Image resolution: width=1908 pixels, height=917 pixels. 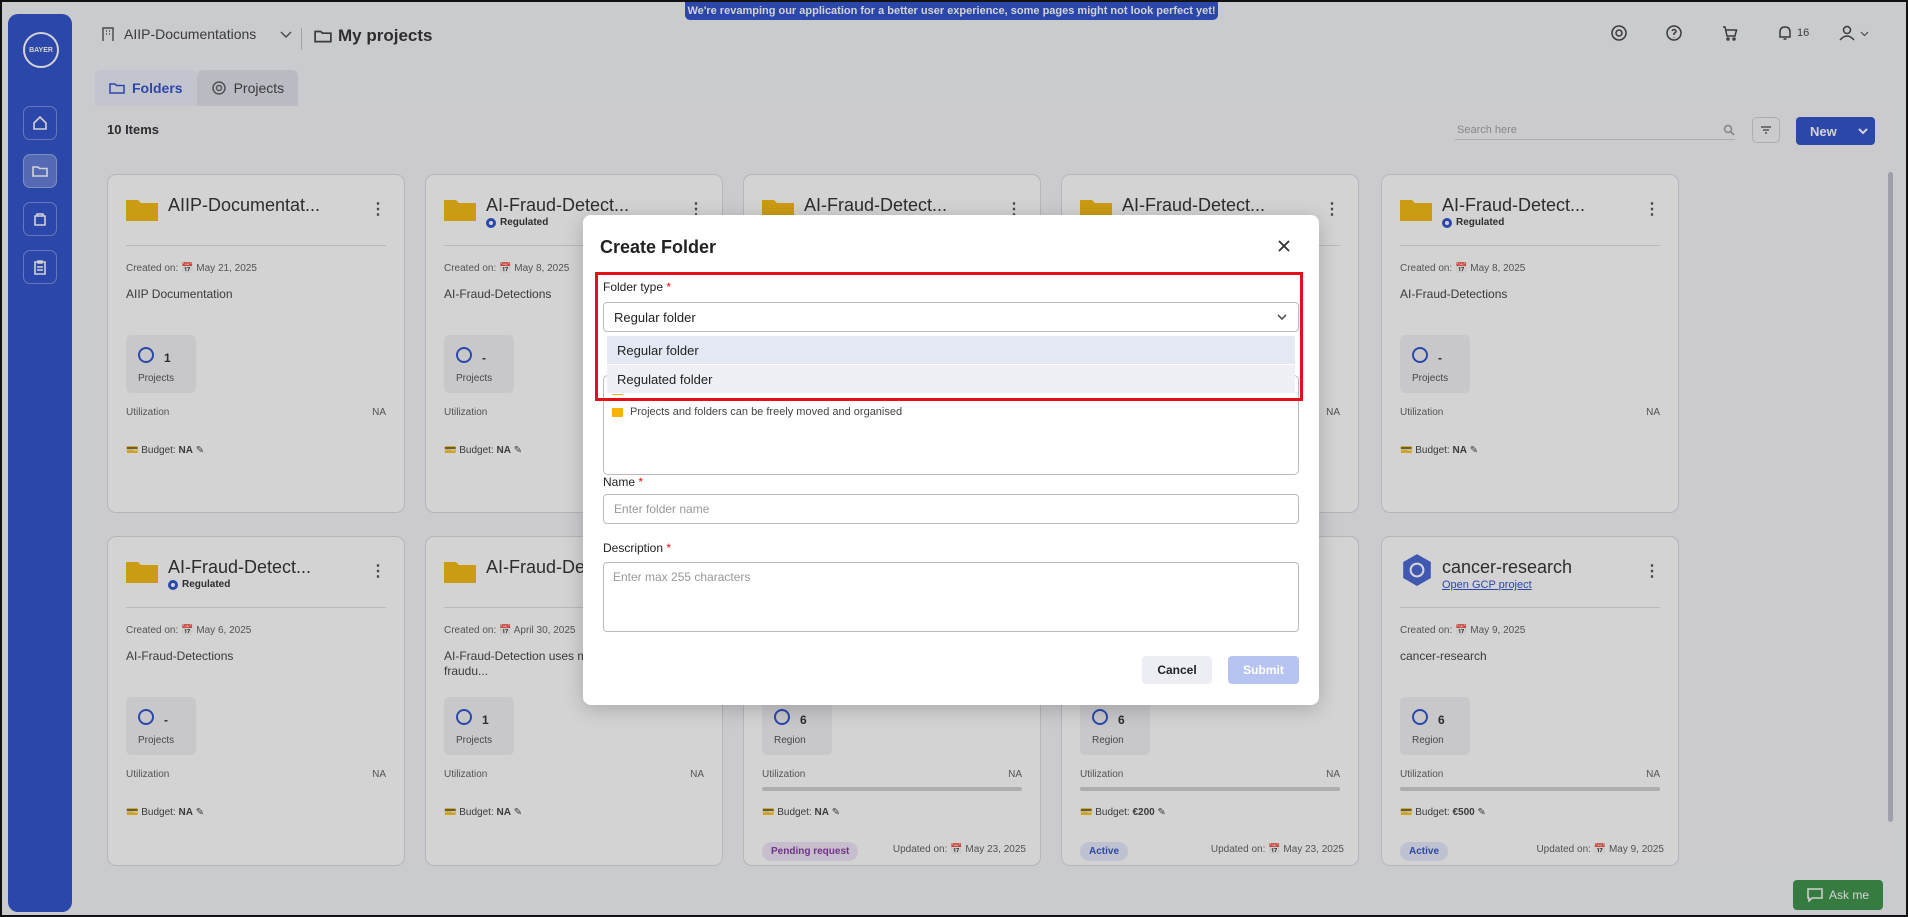 I want to click on description-label: Description *, so click(x=637, y=548).